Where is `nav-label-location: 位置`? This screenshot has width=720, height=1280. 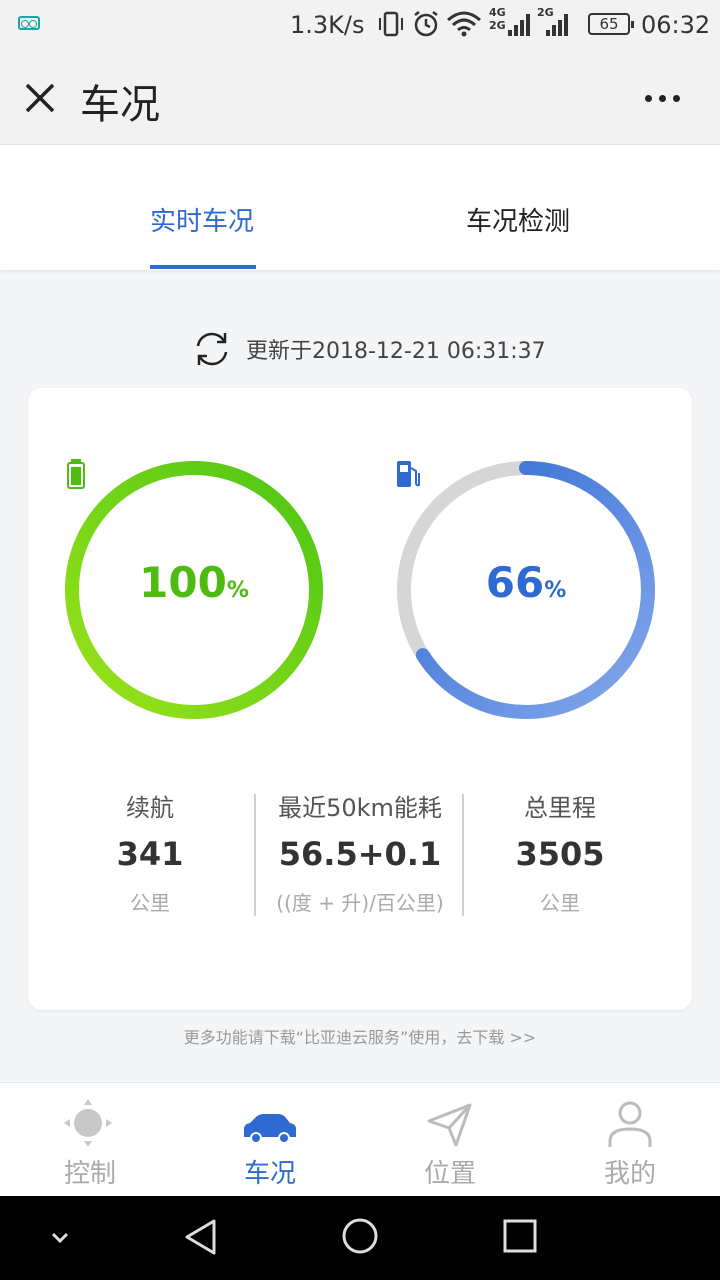
nav-label-location: 位置 is located at coordinates (449, 1174).